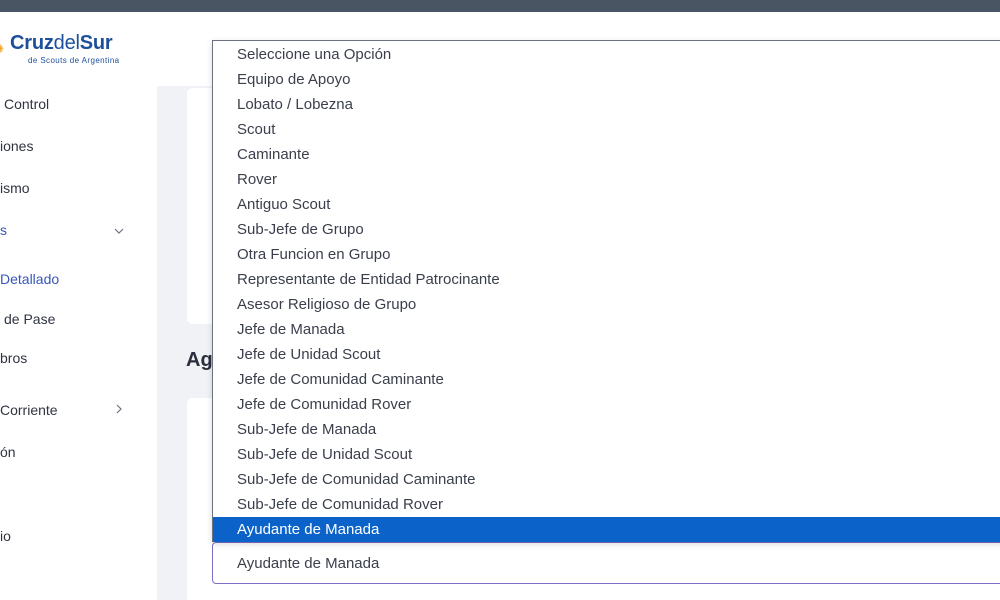 The width and height of the screenshot is (1000, 600). What do you see at coordinates (119, 231) in the screenshot?
I see `chevron-down-icon` at bounding box center [119, 231].